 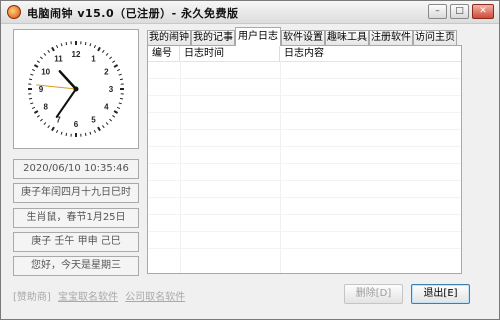 What do you see at coordinates (106, 107) in the screenshot?
I see `clock-number: 4` at bounding box center [106, 107].